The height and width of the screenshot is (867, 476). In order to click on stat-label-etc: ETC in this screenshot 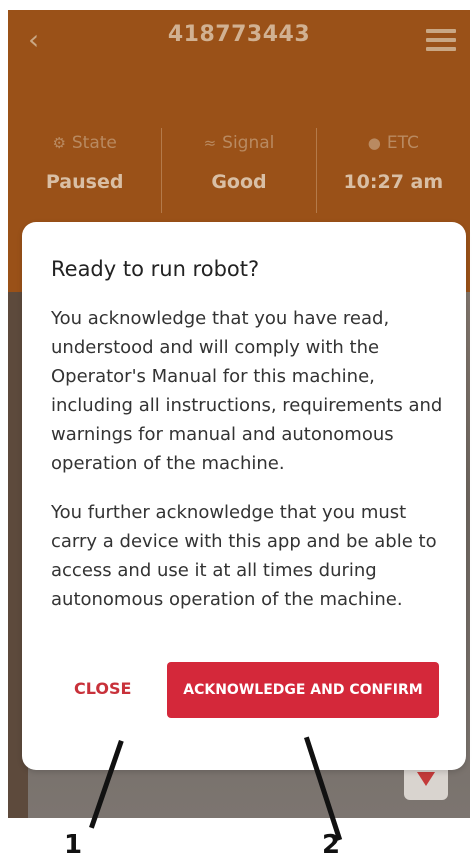, I will do `click(402, 143)`.